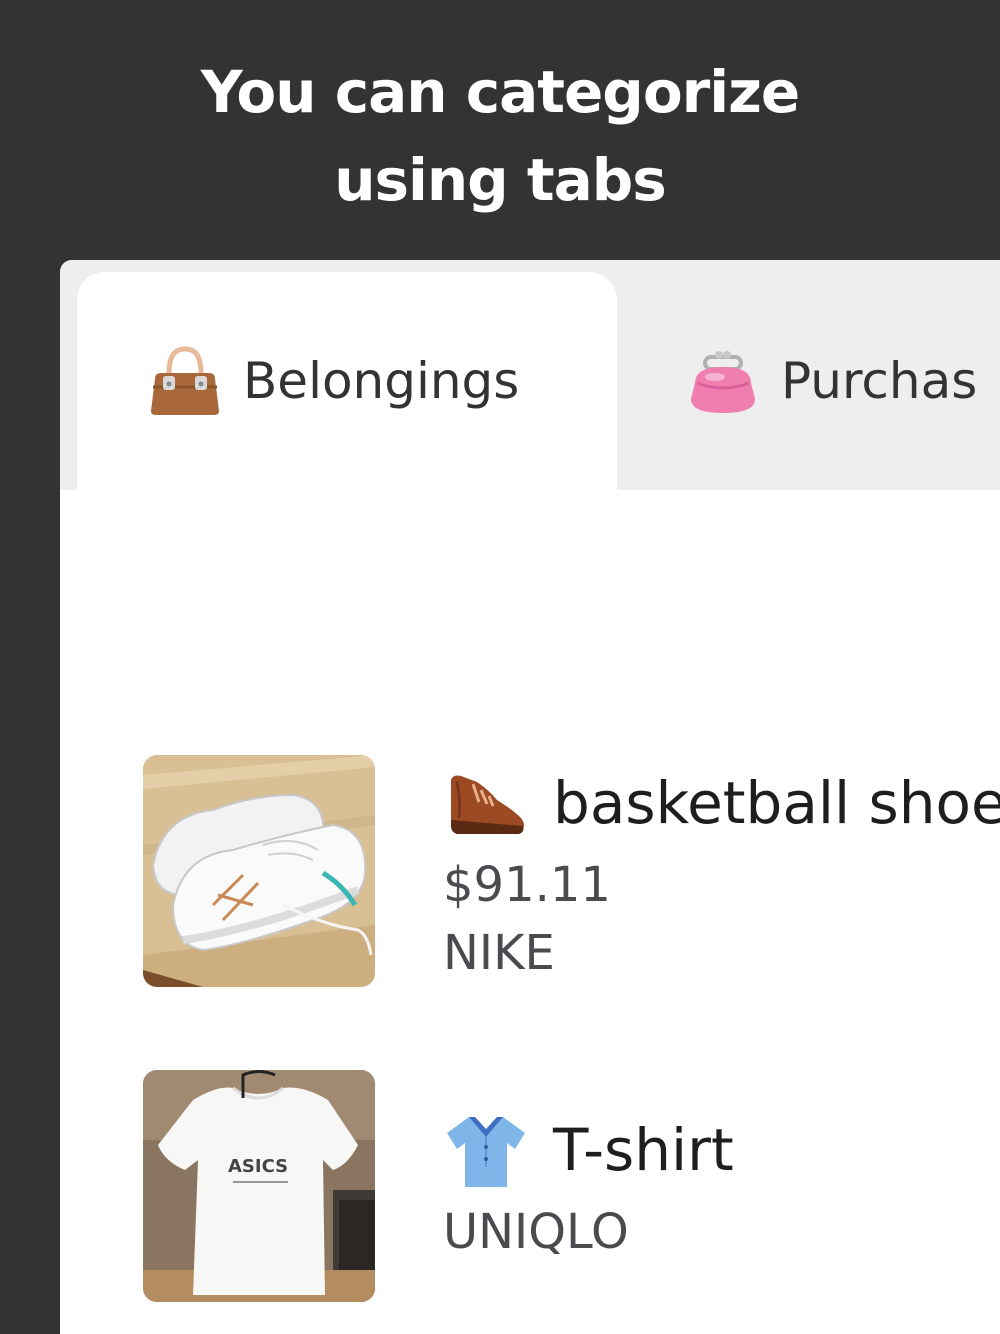 The height and width of the screenshot is (1334, 1000). I want to click on item-name-row: basketball shoe, so click(721, 803).